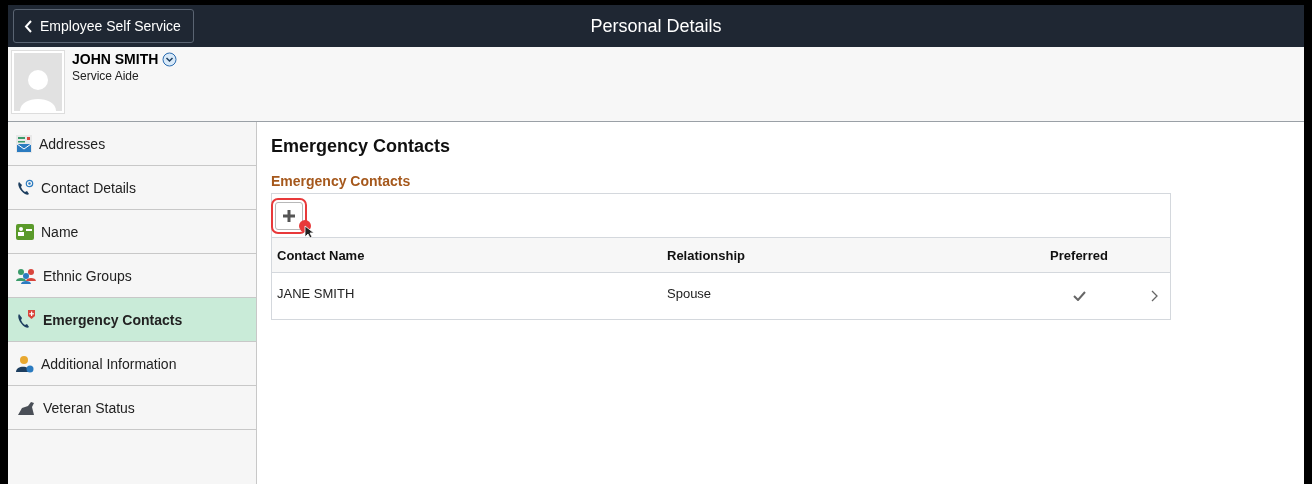  I want to click on plus-icon, so click(289, 215).